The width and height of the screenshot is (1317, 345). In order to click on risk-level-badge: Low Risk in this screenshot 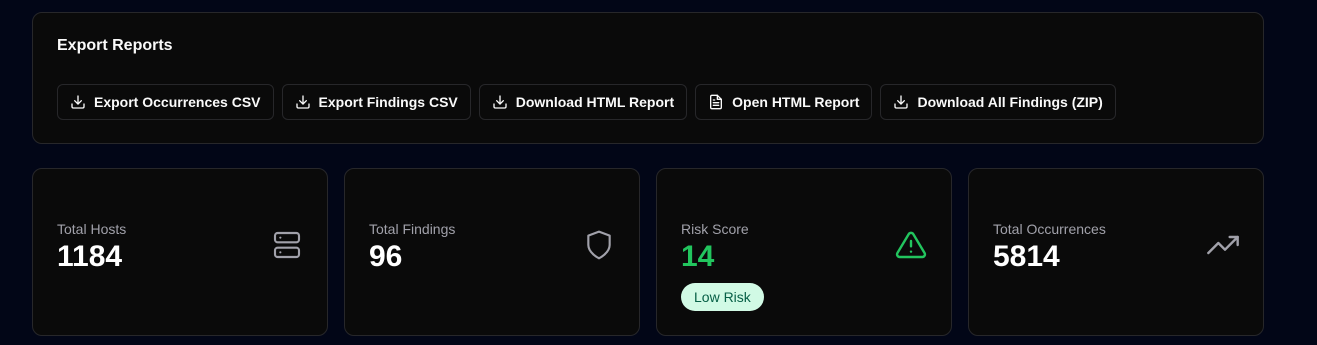, I will do `click(722, 297)`.